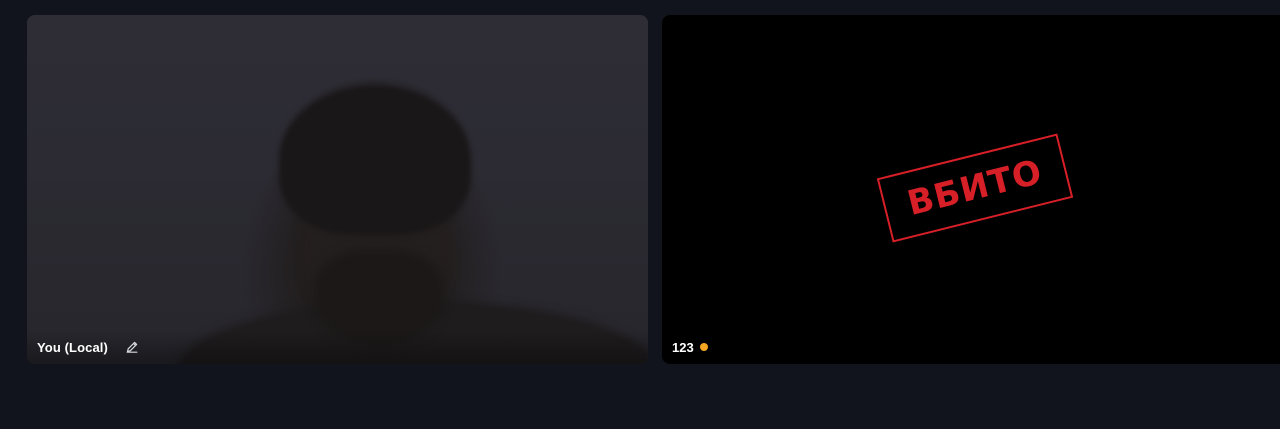 The image size is (1280, 429). What do you see at coordinates (704, 347) in the screenshot?
I see `status-dot-icon` at bounding box center [704, 347].